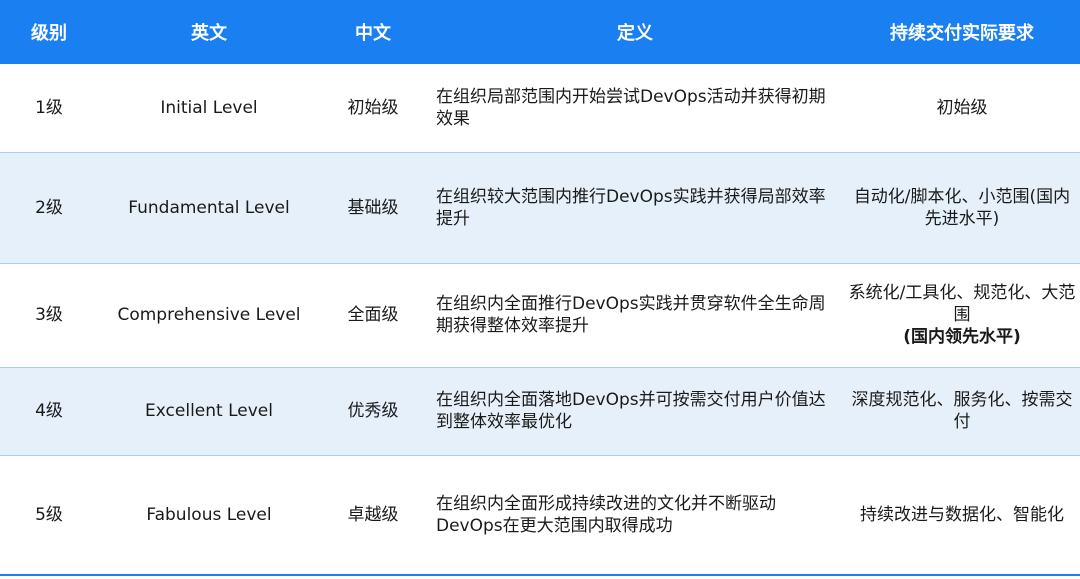 The width and height of the screenshot is (1080, 579). What do you see at coordinates (373, 315) in the screenshot?
I see `chinese-cell: 全面级` at bounding box center [373, 315].